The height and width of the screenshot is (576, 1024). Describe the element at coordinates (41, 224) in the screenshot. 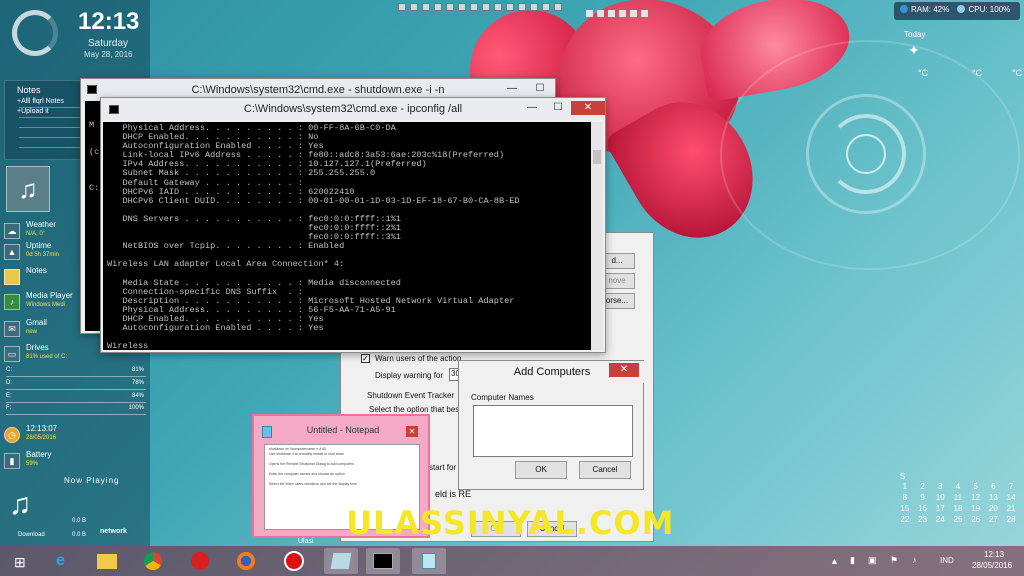

I see `weather-title: Weather` at that location.